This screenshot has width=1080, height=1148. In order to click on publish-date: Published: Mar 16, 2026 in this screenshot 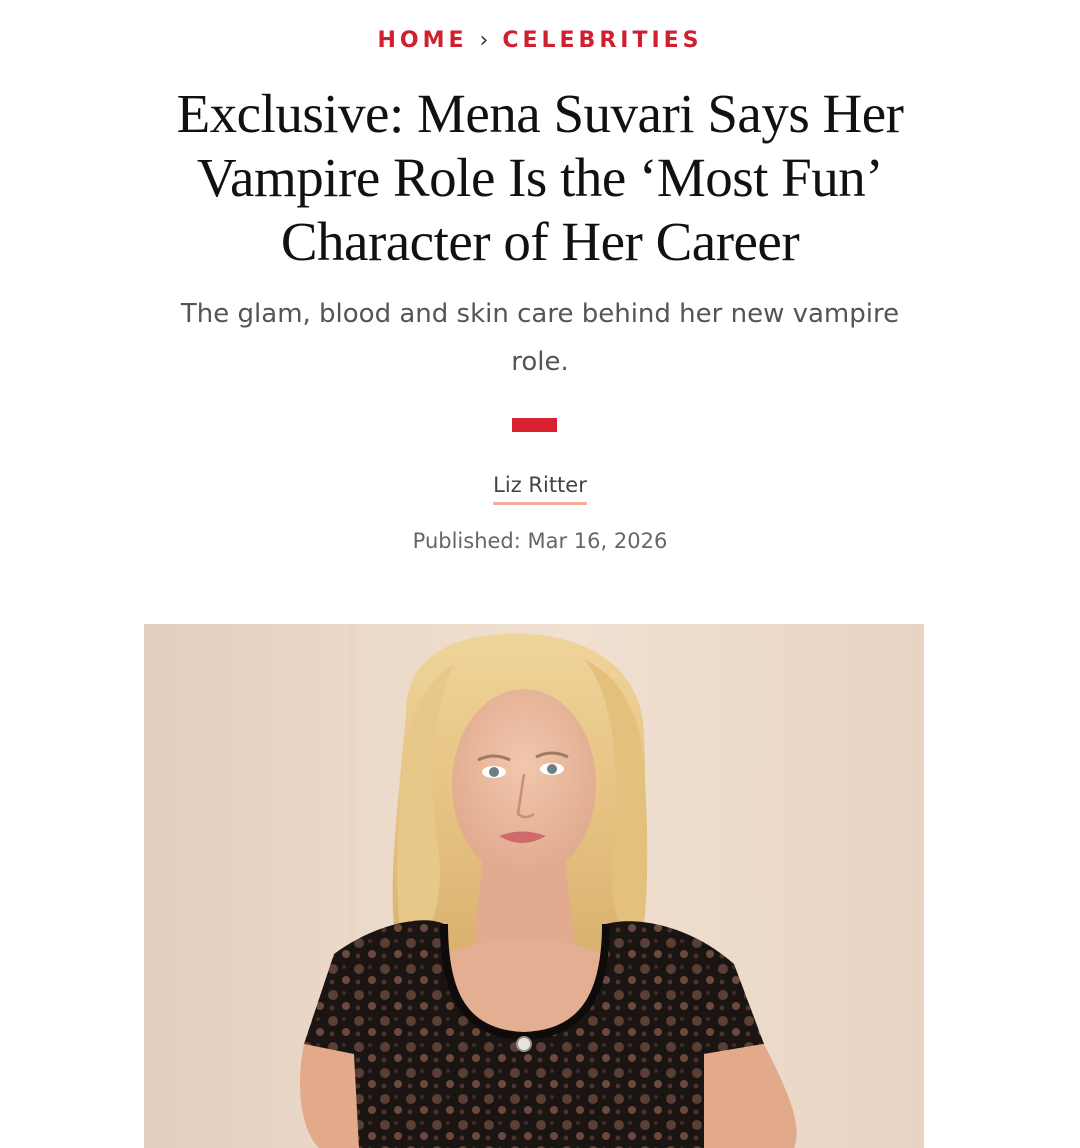, I will do `click(540, 541)`.